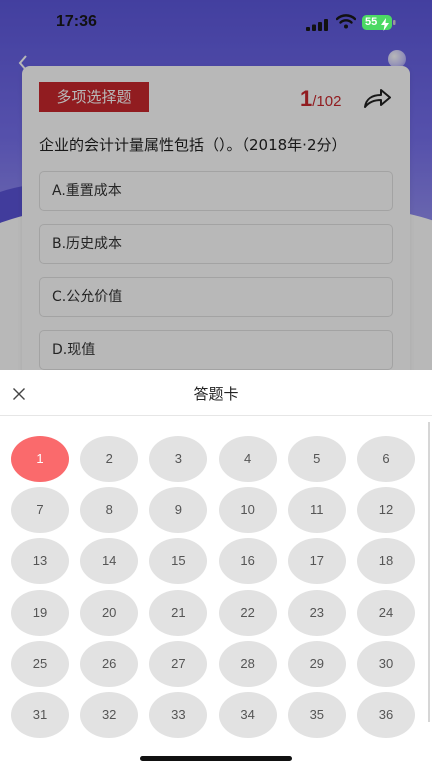  What do you see at coordinates (386, 612) in the screenshot?
I see `question-number-cell: 24` at bounding box center [386, 612].